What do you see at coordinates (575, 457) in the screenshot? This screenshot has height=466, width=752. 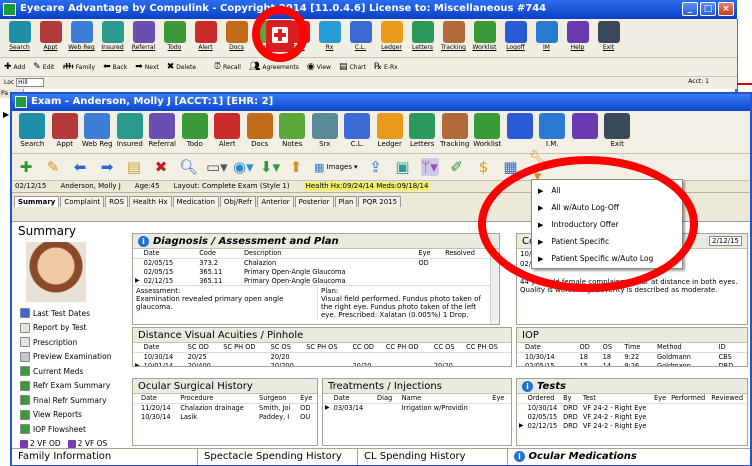 I see `ocular-meds-tab: i Ocular Medications` at bounding box center [575, 457].